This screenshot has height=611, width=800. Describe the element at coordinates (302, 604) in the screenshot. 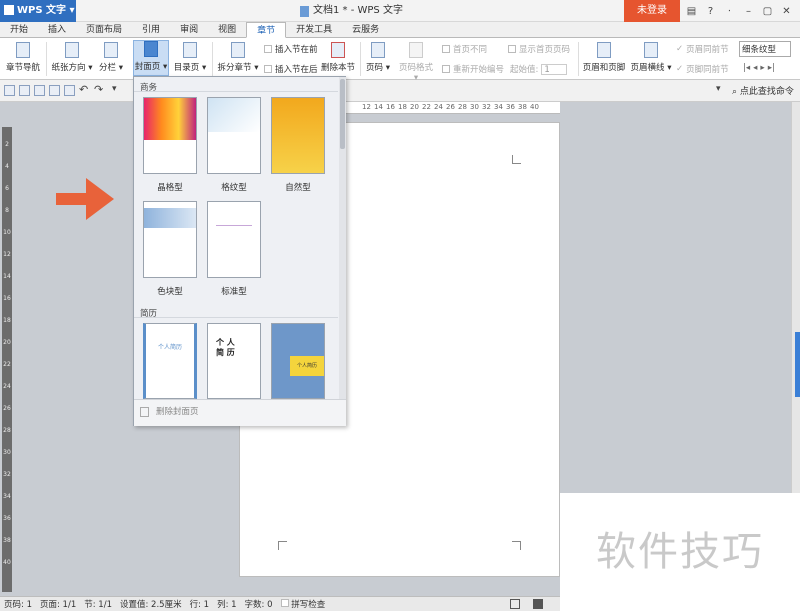

I see `spell-check: 拼写检查` at that location.